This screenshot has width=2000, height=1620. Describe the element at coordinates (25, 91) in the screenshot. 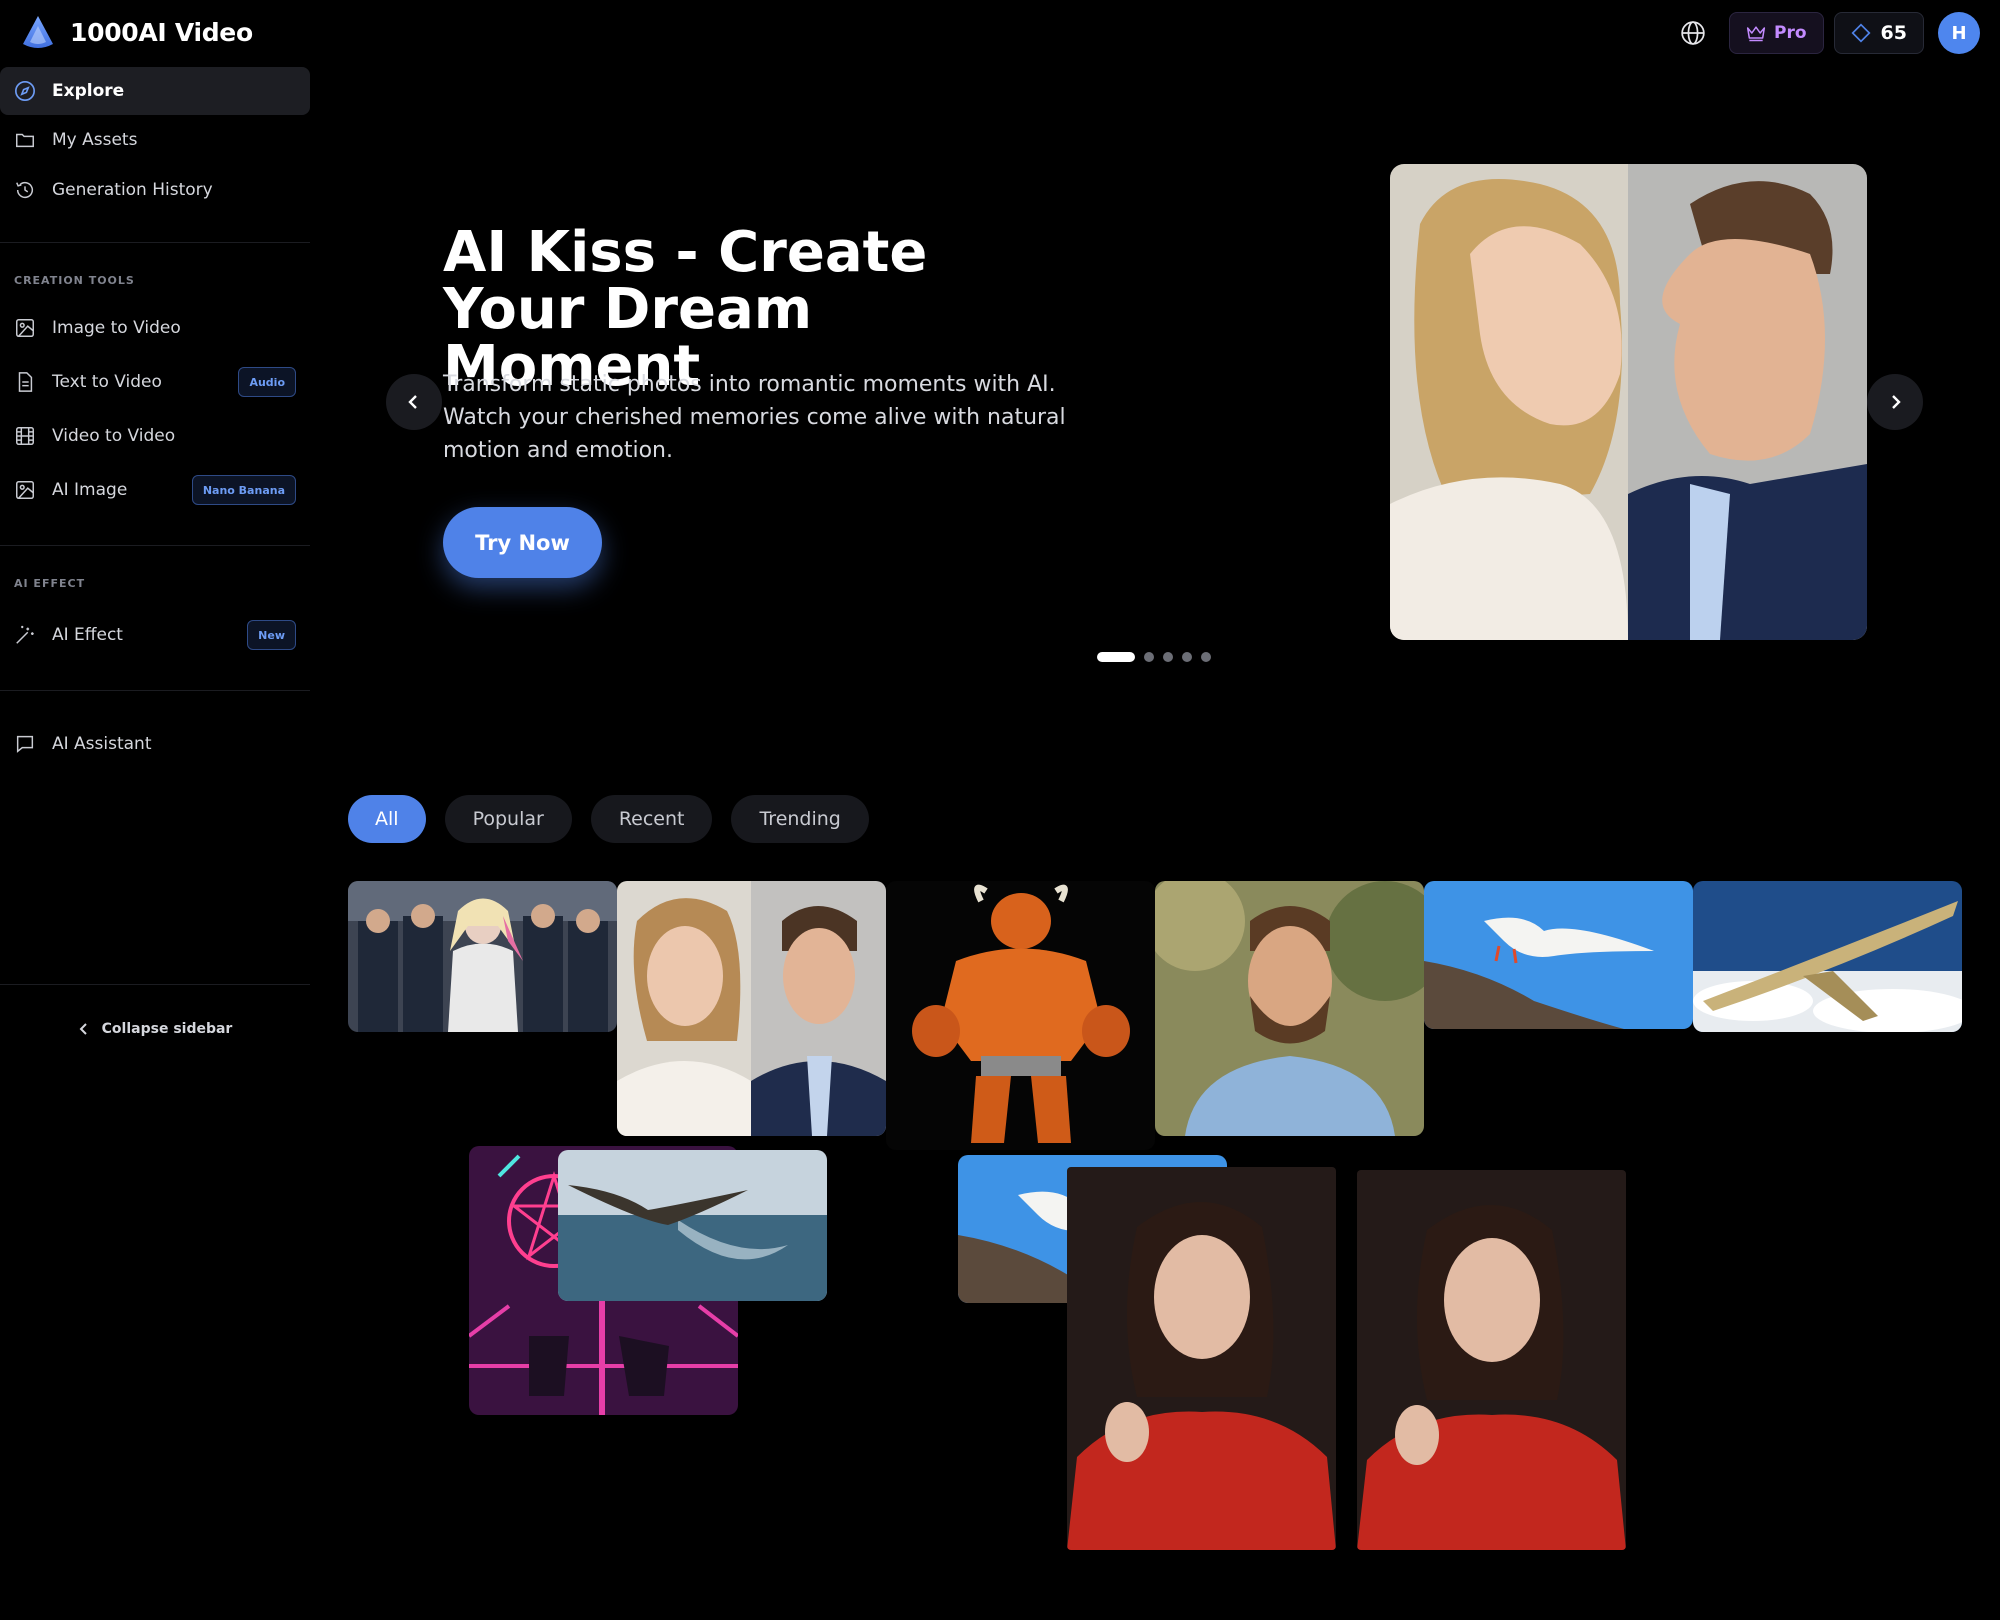

I see `compass-icon` at that location.